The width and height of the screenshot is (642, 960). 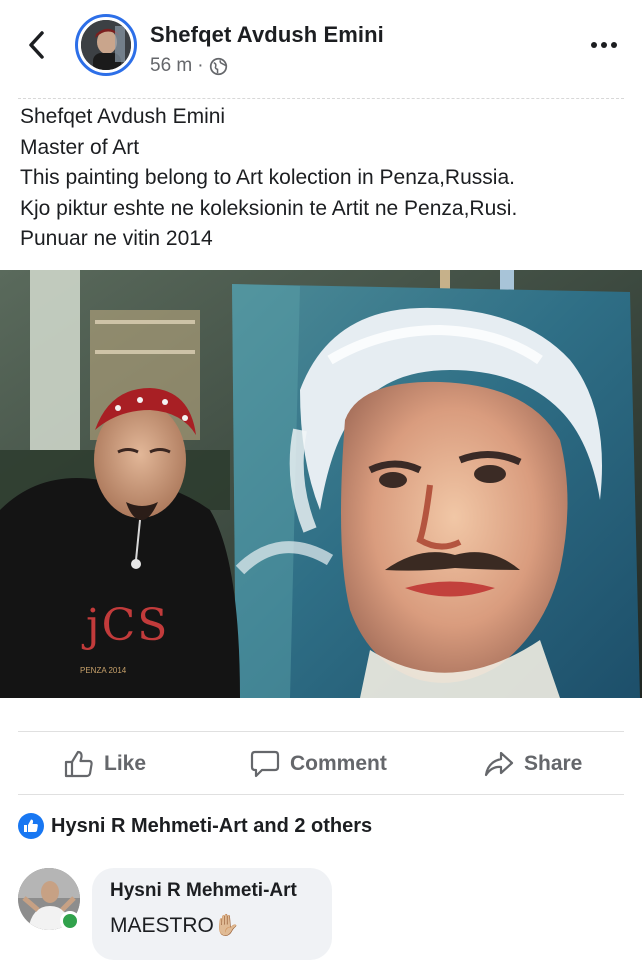 What do you see at coordinates (553, 763) in the screenshot?
I see `share-label: Share` at bounding box center [553, 763].